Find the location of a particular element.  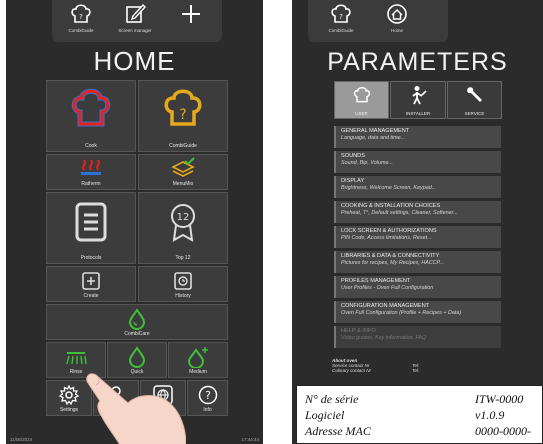

tab-installer: INSTALLER is located at coordinates (418, 100).